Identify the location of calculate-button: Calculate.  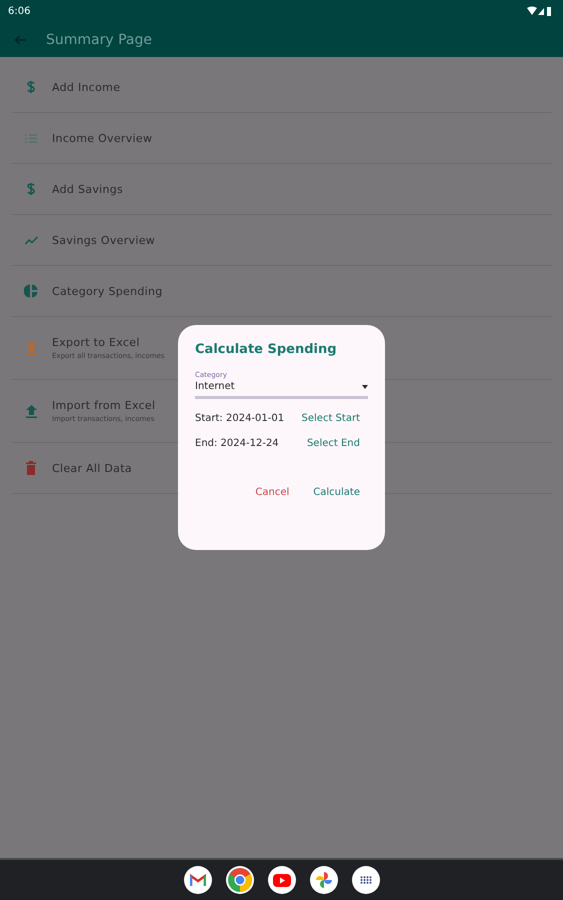
(336, 492).